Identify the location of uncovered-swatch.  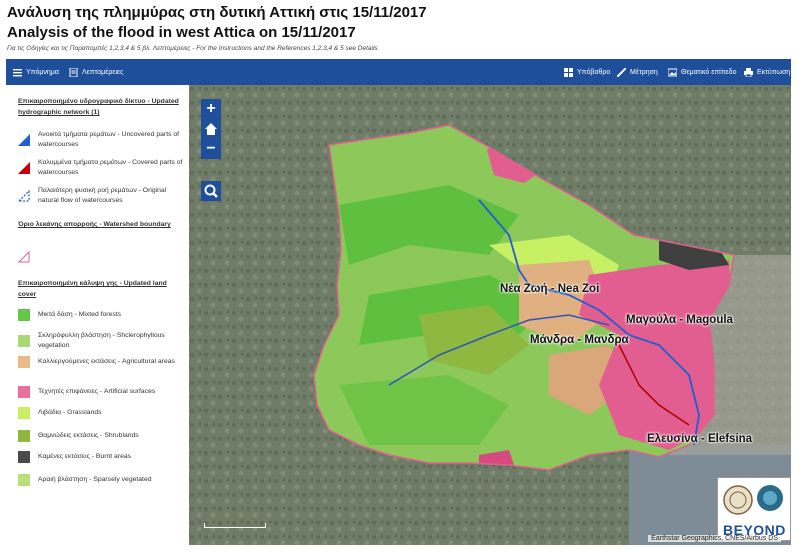
(24, 140).